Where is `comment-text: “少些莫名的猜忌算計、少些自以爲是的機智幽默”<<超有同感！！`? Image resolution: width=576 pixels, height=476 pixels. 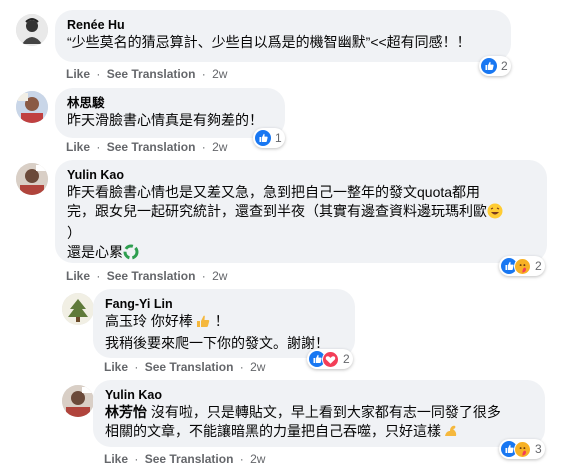
comment-text: “少些莫名的猜忌算計、少些自以爲是的機智幽默”<<超有同感！！ is located at coordinates (269, 42).